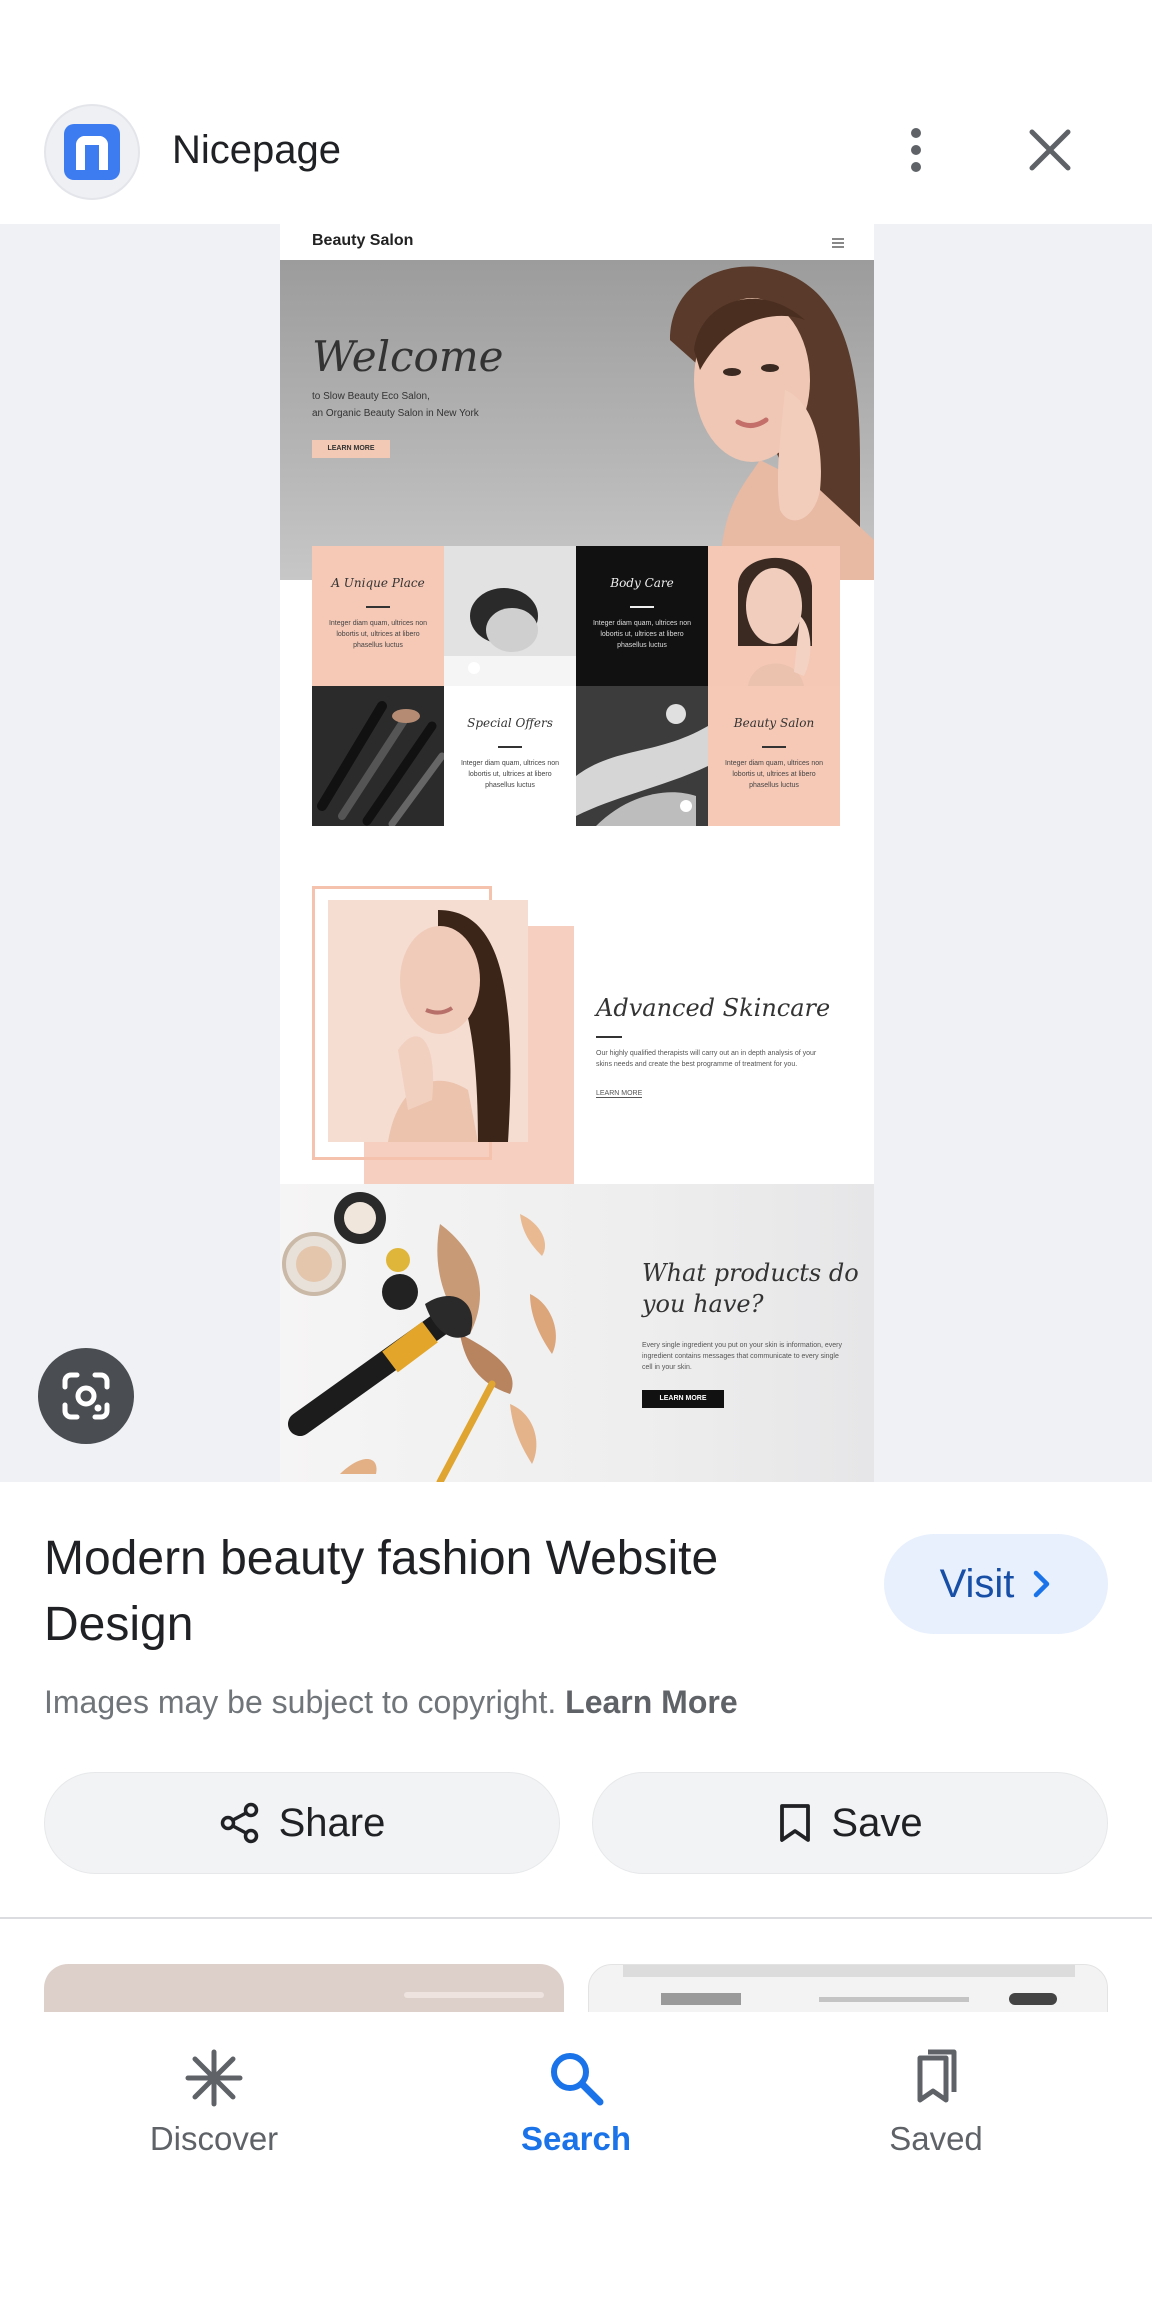 Image resolution: width=1152 pixels, height=2304 pixels. Describe the element at coordinates (795, 1823) in the screenshot. I see `bookmark-icon` at that location.